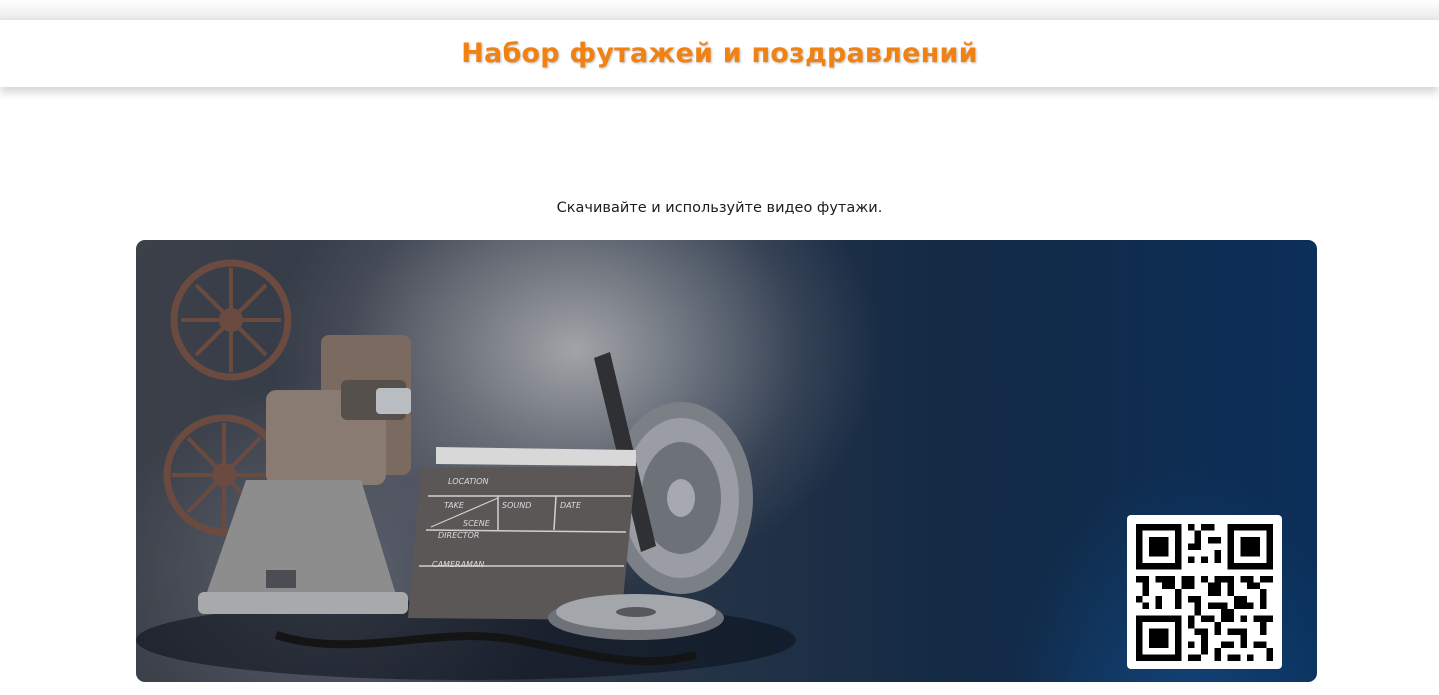  What do you see at coordinates (477, 523) in the screenshot?
I see `clapper-scene-label: SCENE` at bounding box center [477, 523].